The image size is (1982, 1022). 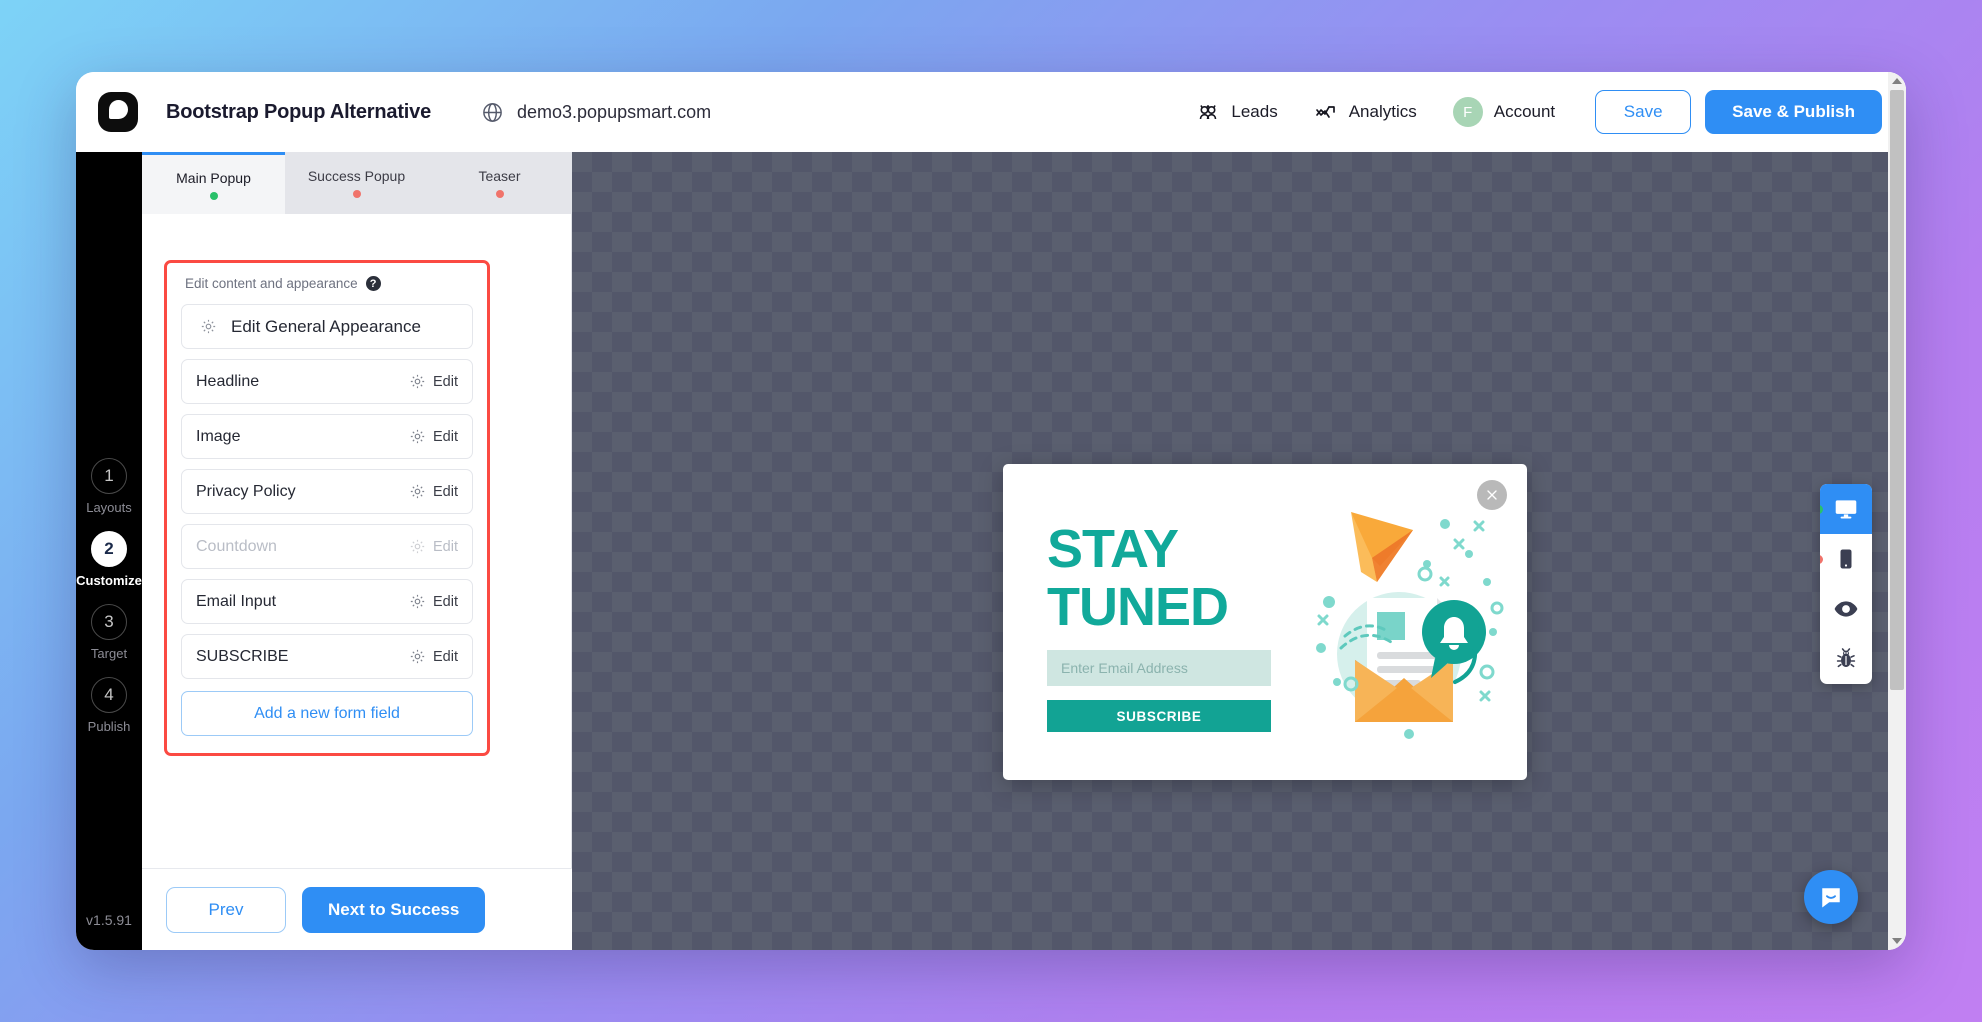 I want to click on field-label: Edit General Appearance, so click(x=326, y=326).